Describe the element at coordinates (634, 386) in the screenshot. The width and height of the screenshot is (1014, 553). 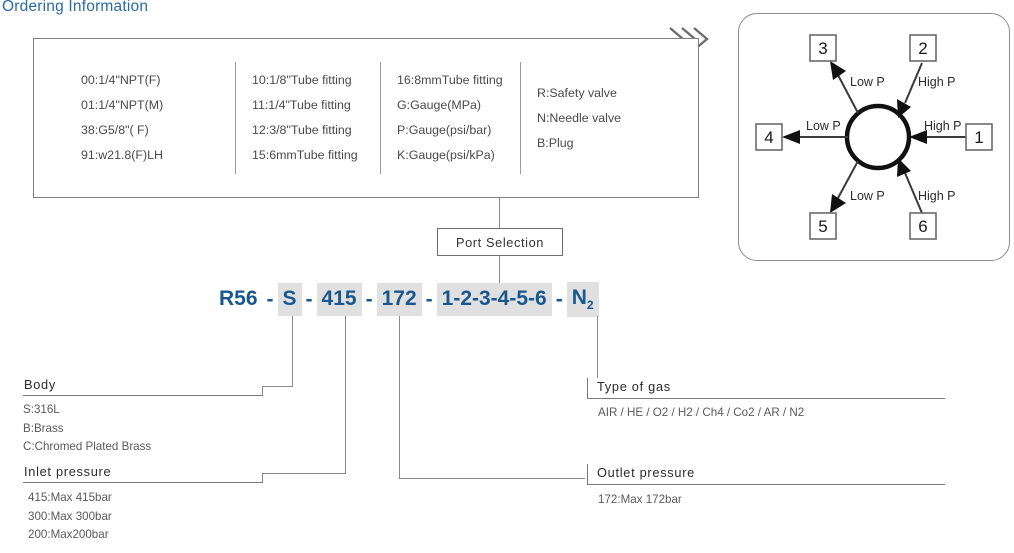
I see `type-of-gas-heading: Type of gas` at that location.